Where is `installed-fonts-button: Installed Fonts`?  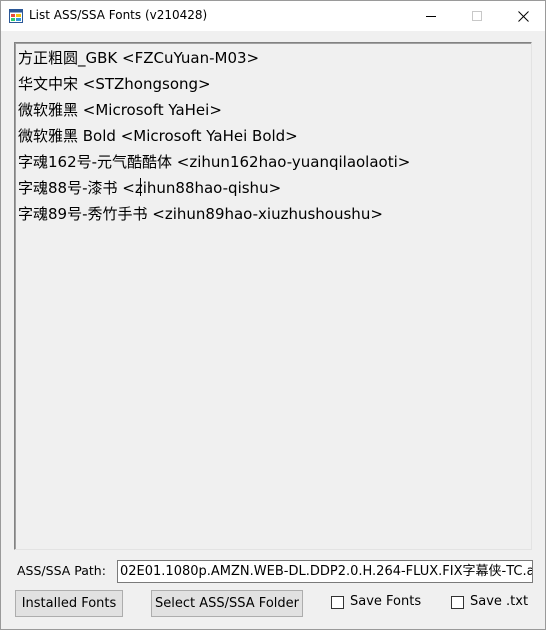 installed-fonts-button: Installed Fonts is located at coordinates (69, 603).